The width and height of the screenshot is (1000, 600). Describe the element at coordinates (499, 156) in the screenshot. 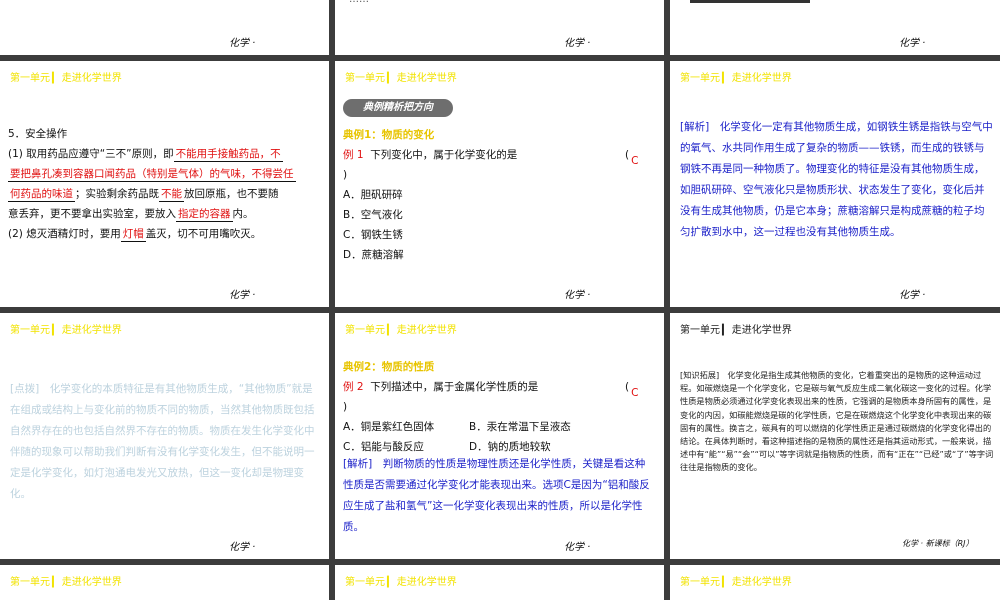

I see `example-1-question: 例 1 下列变化中，属于化学变化的是 (C` at that location.